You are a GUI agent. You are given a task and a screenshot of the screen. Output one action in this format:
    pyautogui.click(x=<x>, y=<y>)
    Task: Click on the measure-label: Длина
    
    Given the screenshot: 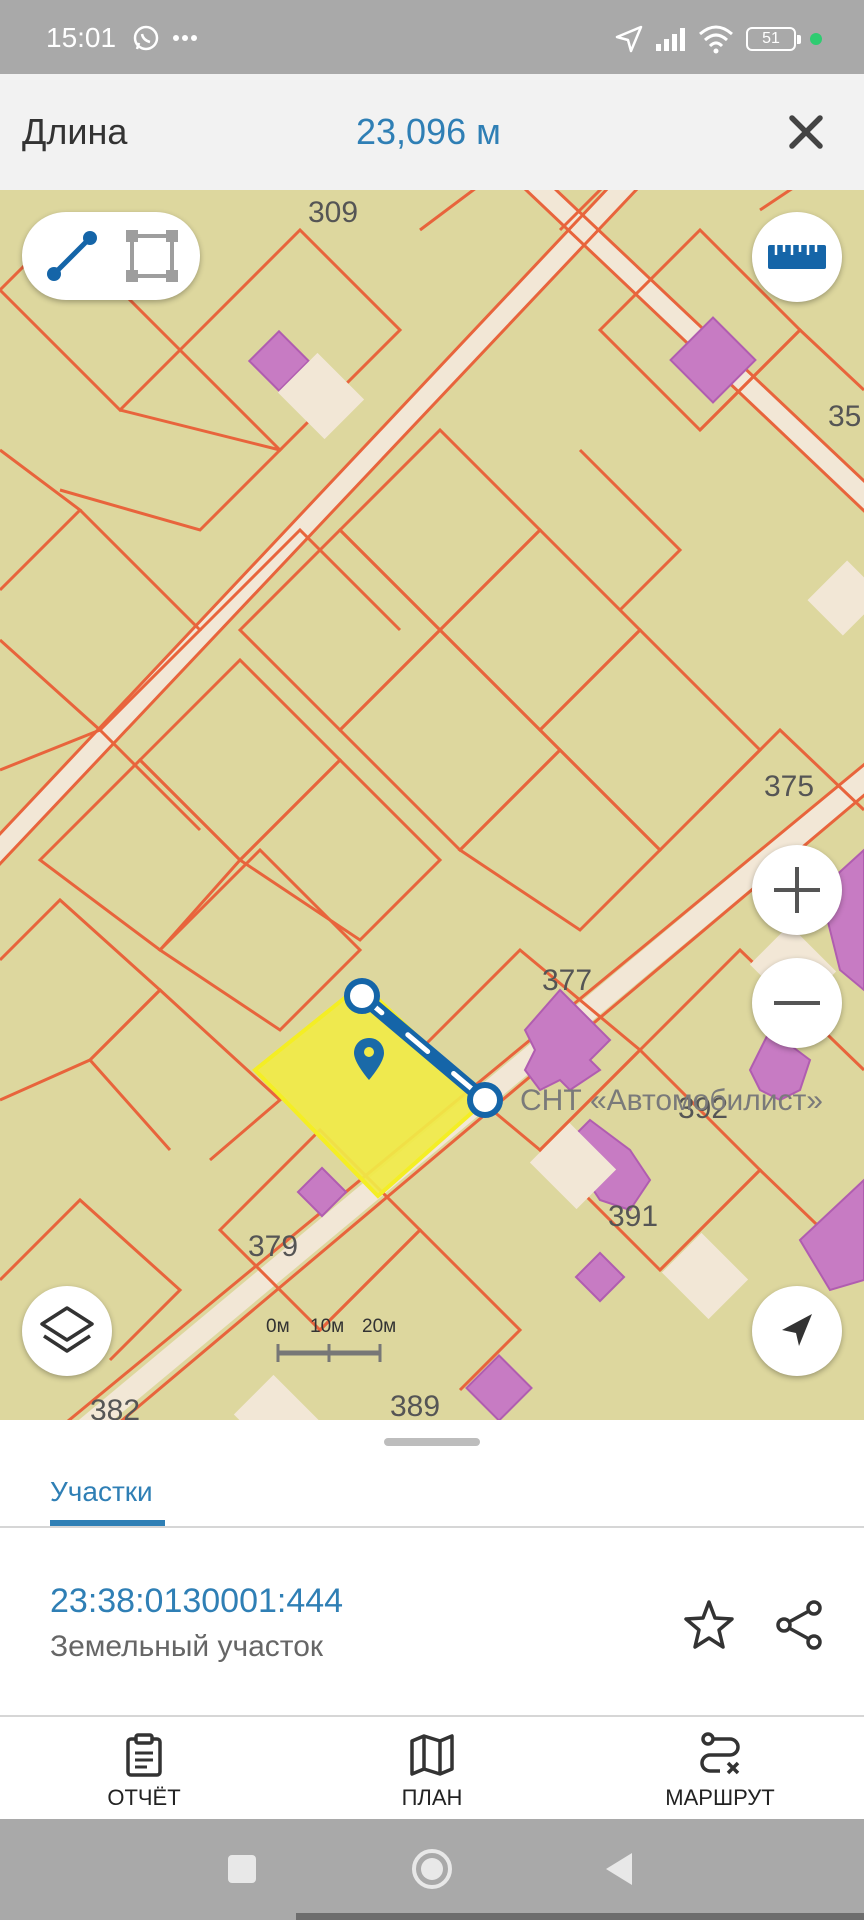 What is the action you would take?
    pyautogui.click(x=75, y=131)
    